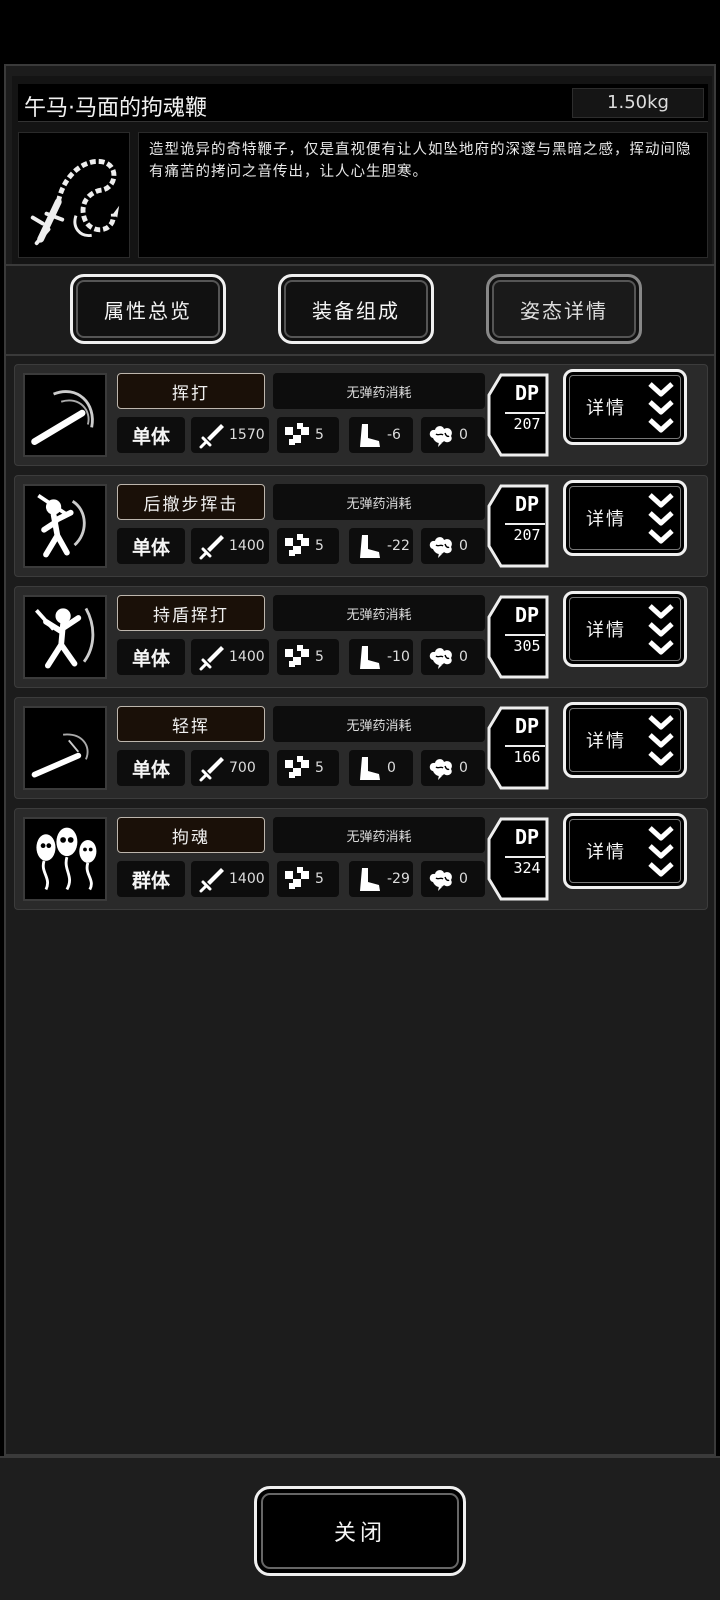  I want to click on dp-value: 324, so click(527, 868).